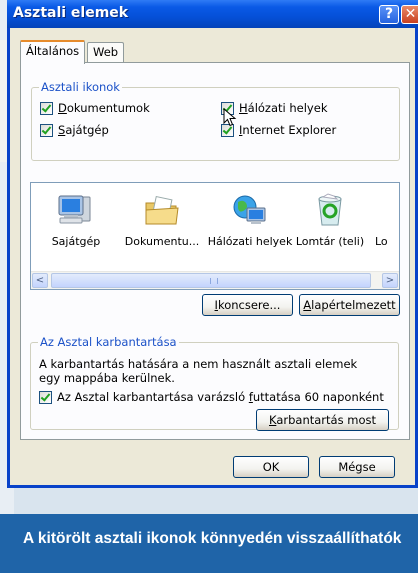  I want to click on scroll-right-button: >, so click(390, 280).